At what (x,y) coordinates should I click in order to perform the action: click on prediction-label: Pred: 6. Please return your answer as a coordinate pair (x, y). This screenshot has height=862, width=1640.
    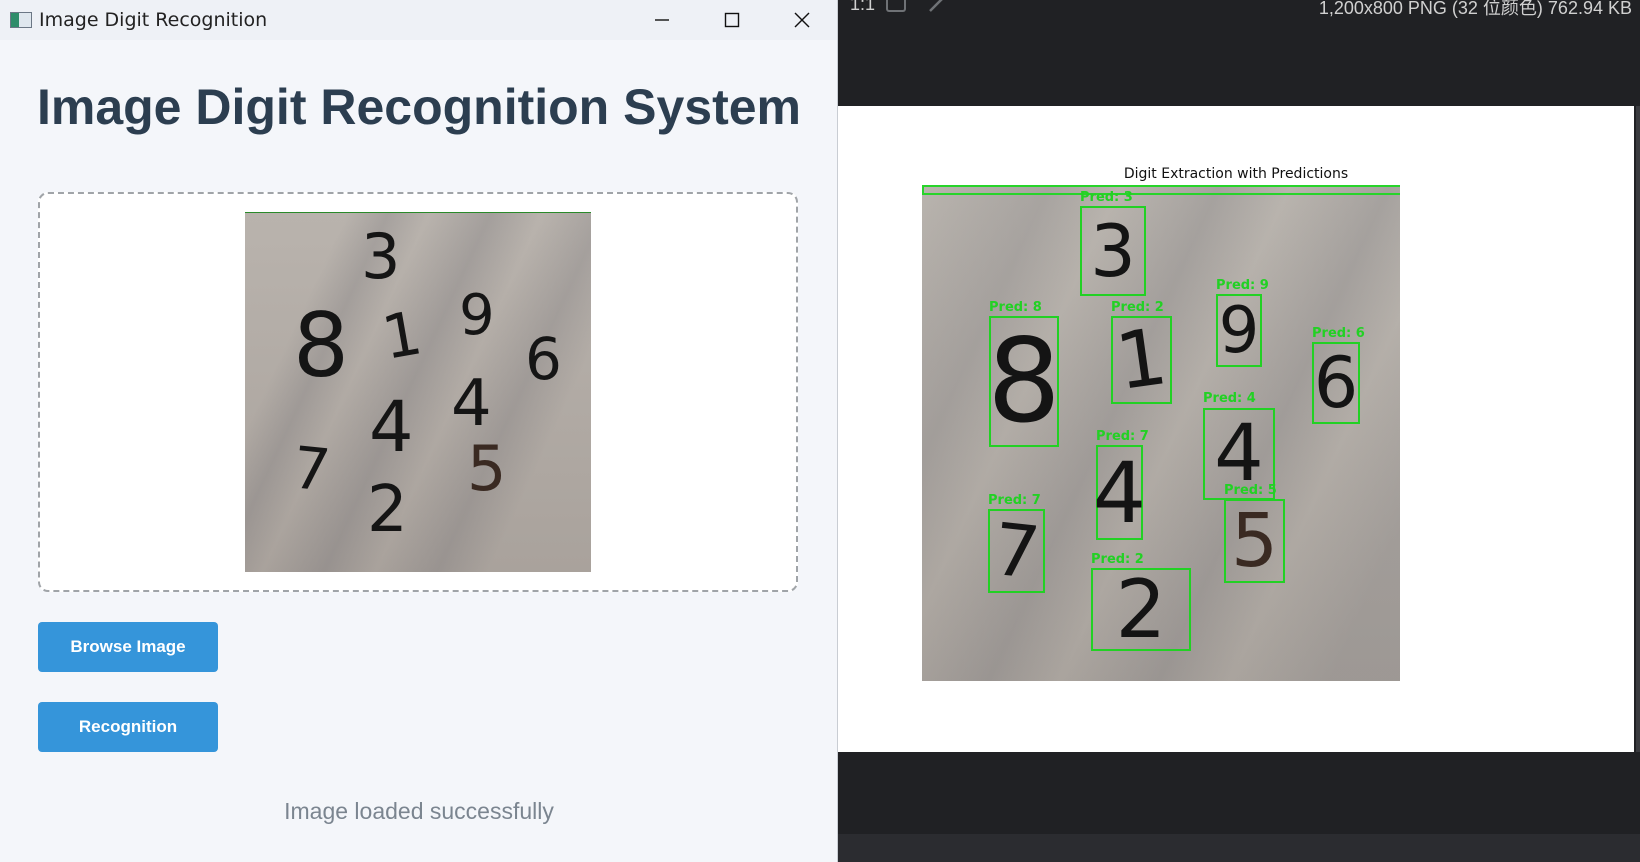
    Looking at the image, I should click on (1338, 333).